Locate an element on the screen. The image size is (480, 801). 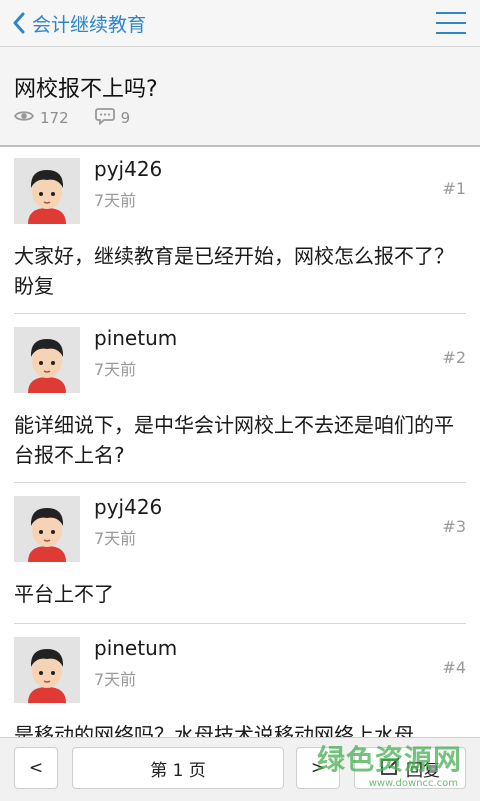
question-meta: 172 9 is located at coordinates (72, 118).